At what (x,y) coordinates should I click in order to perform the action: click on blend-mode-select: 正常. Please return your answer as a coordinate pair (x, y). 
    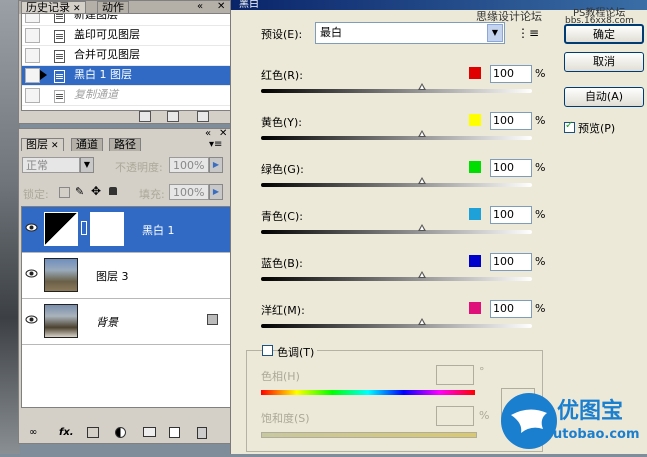
    Looking at the image, I should click on (51, 165).